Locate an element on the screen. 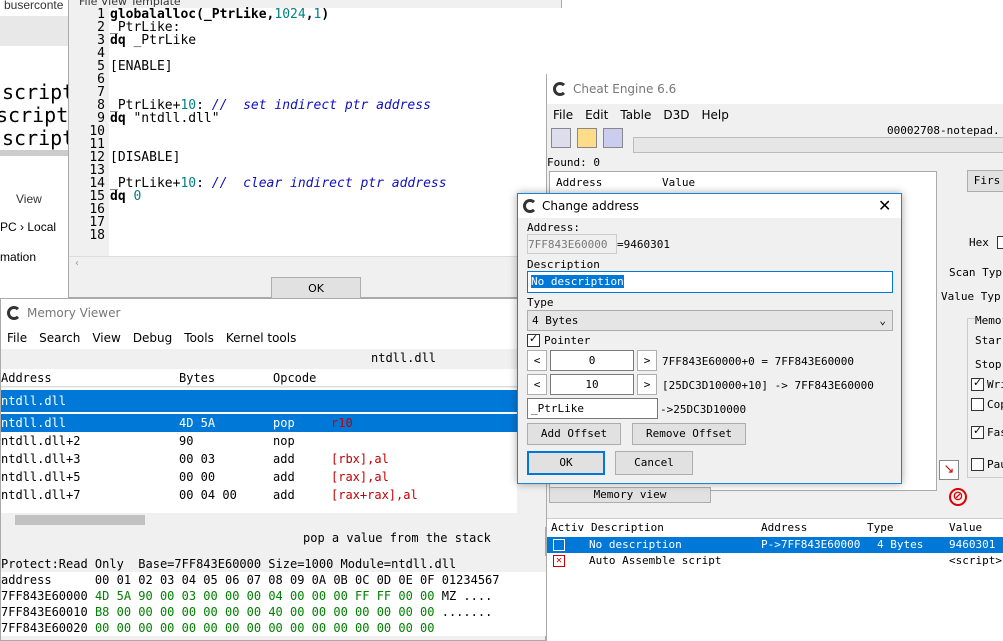  disasm-bytes: 4D 5A is located at coordinates (197, 423).